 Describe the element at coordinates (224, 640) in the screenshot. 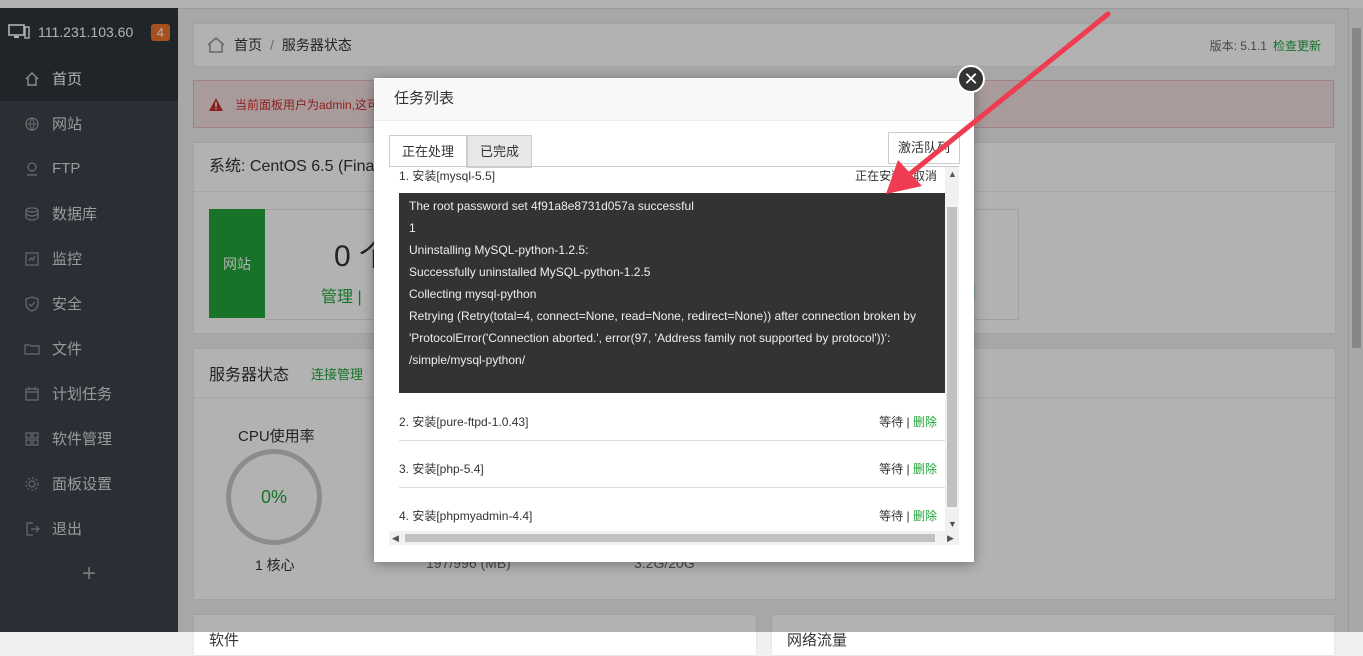

I see `software-title: 软件` at that location.